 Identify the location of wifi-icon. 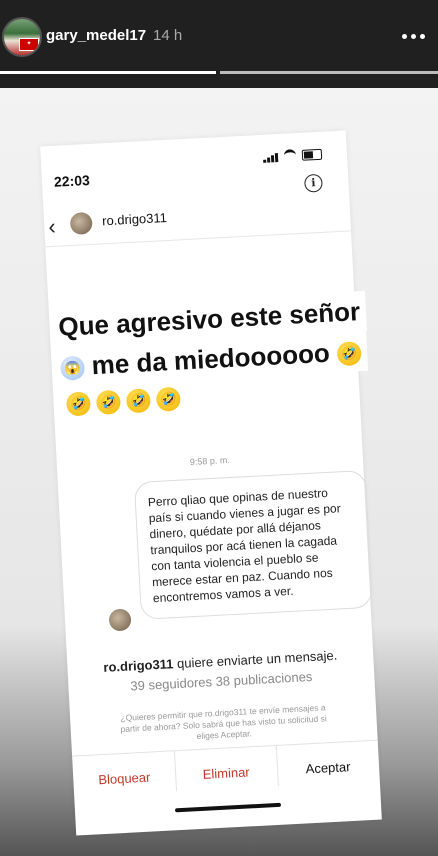
(290, 155).